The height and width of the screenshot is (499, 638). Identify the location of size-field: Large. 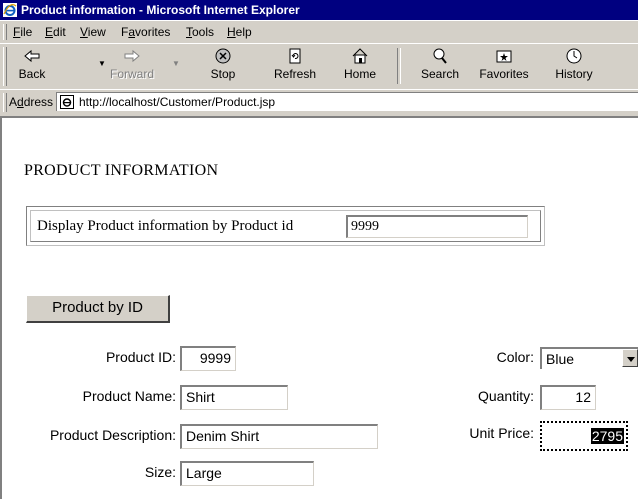
(247, 473).